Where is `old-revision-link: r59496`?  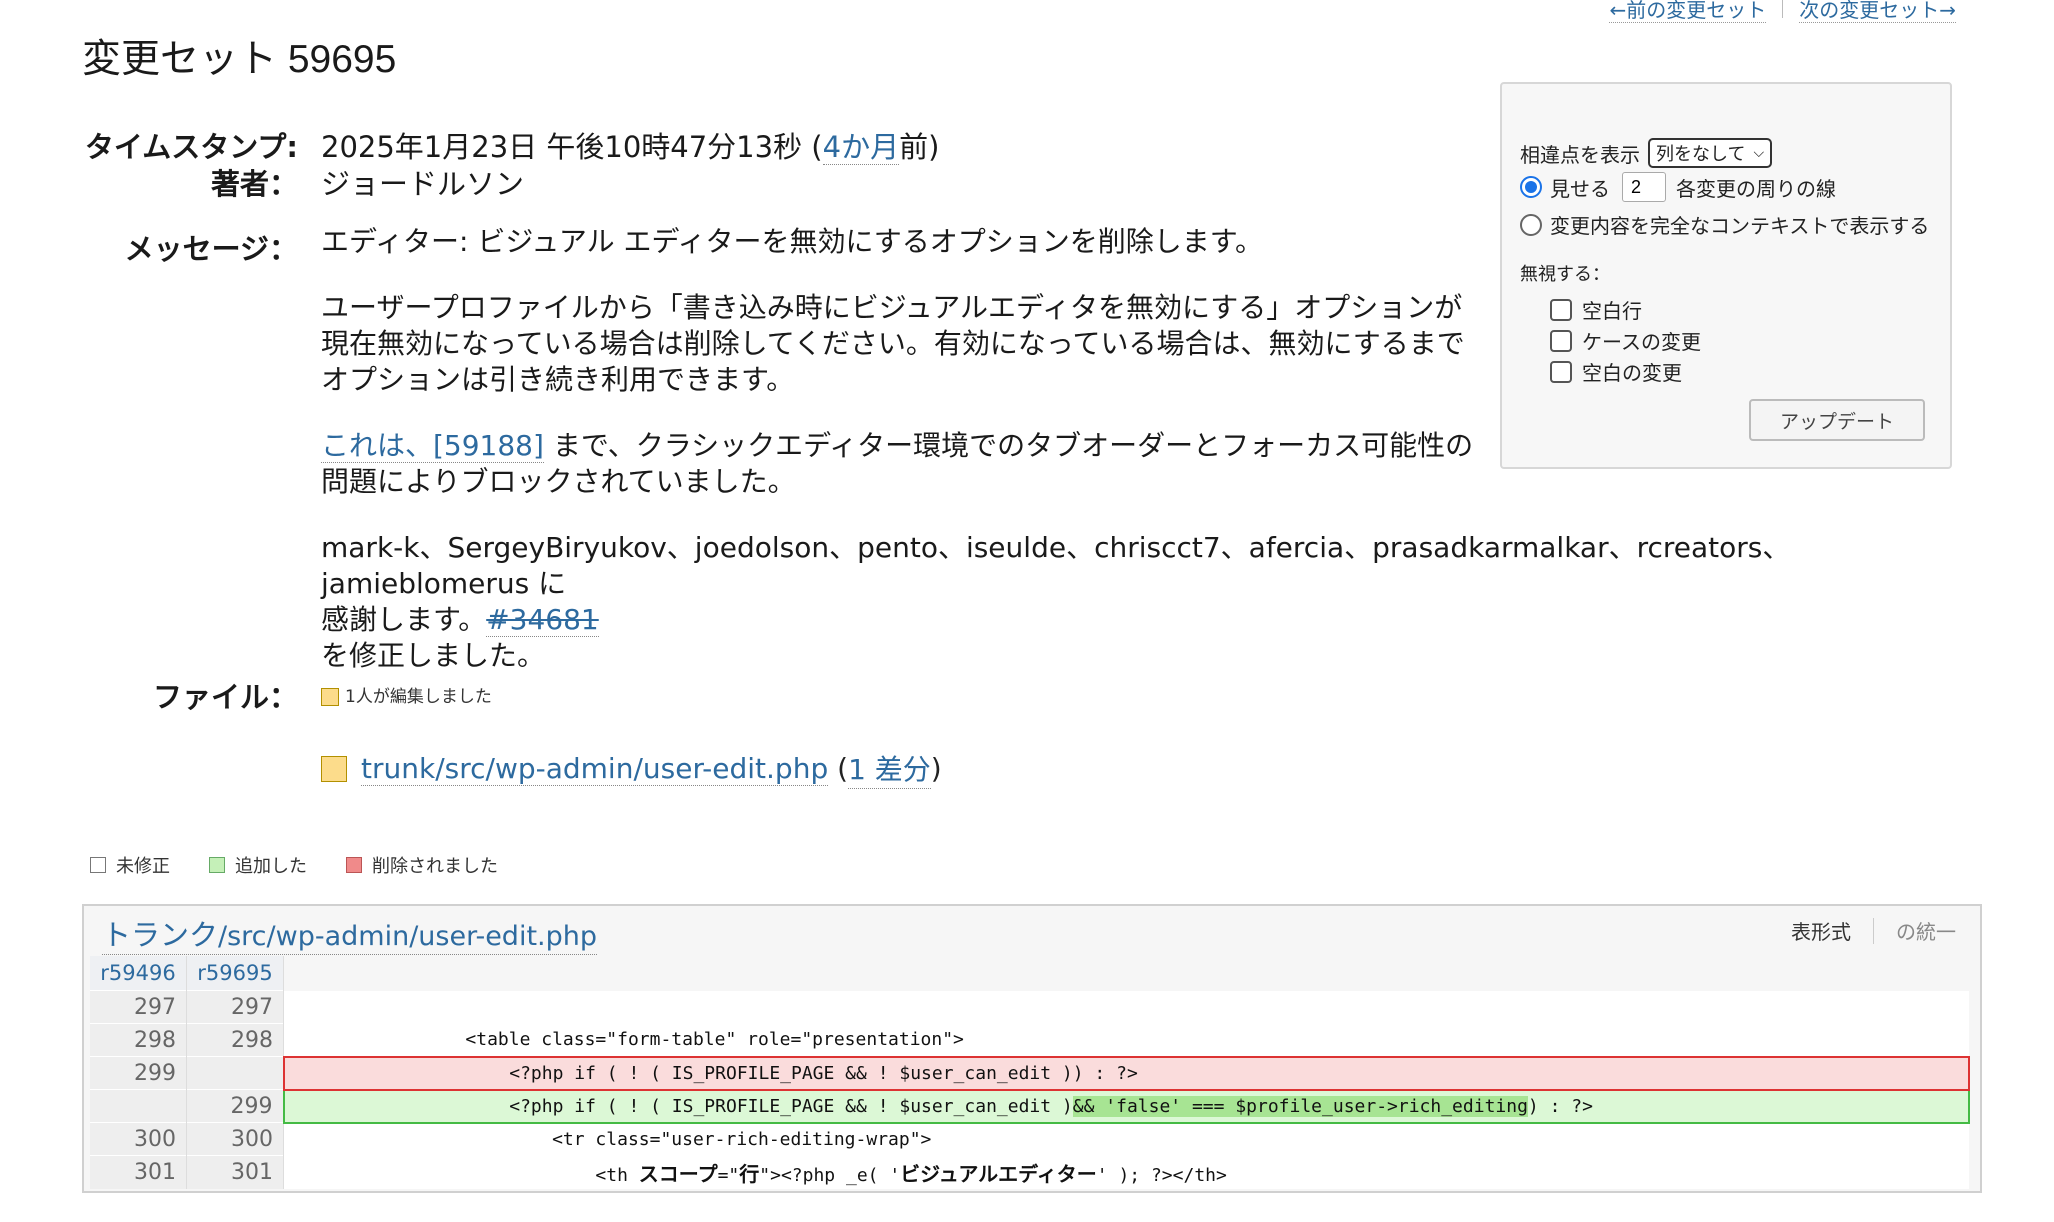
old-revision-link: r59496 is located at coordinates (138, 973).